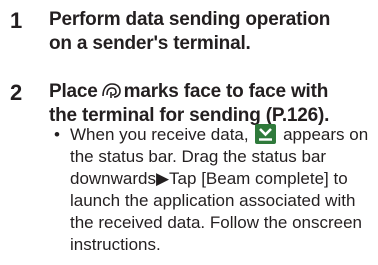 The image size is (378, 265). I want to click on step-2-number: 2, so click(16, 92).